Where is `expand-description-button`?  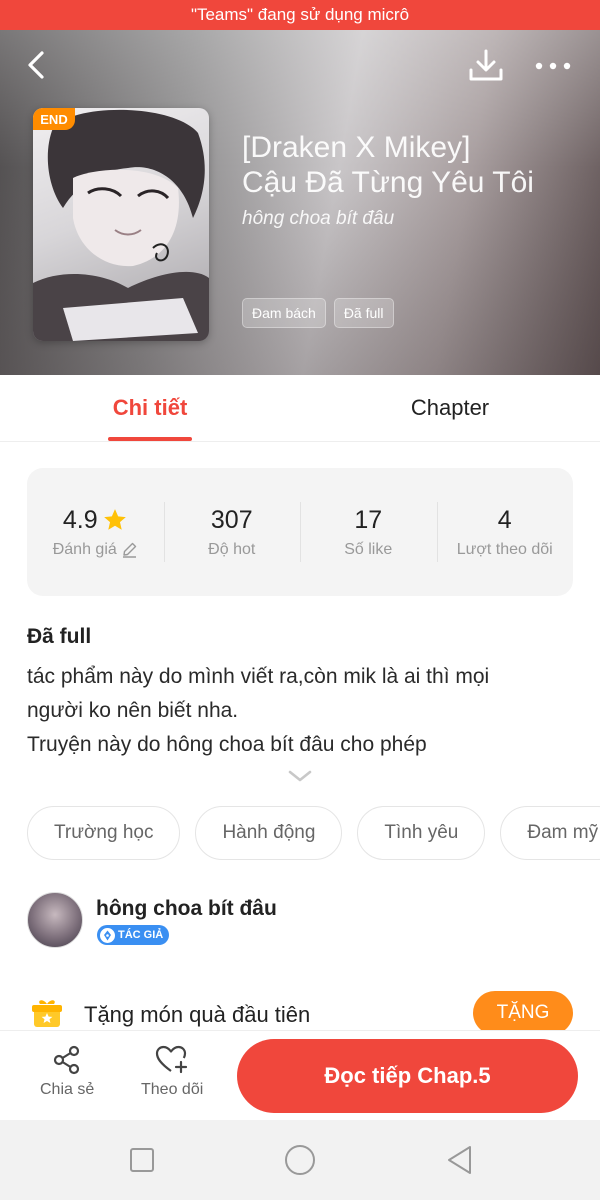
expand-description-button is located at coordinates (300, 777).